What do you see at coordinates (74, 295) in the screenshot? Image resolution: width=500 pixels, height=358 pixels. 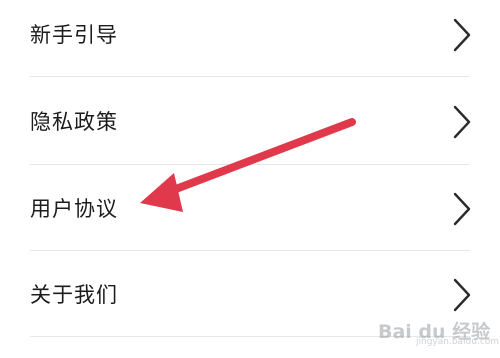 I see `settings-item-label: 关于我们` at bounding box center [74, 295].